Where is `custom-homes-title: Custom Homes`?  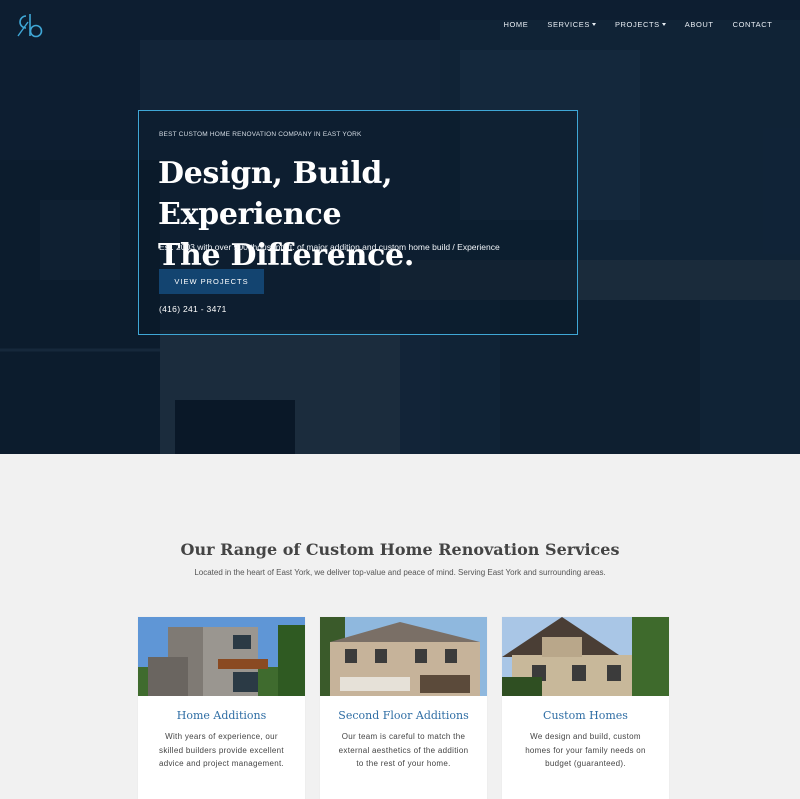 custom-homes-title: Custom Homes is located at coordinates (585, 715).